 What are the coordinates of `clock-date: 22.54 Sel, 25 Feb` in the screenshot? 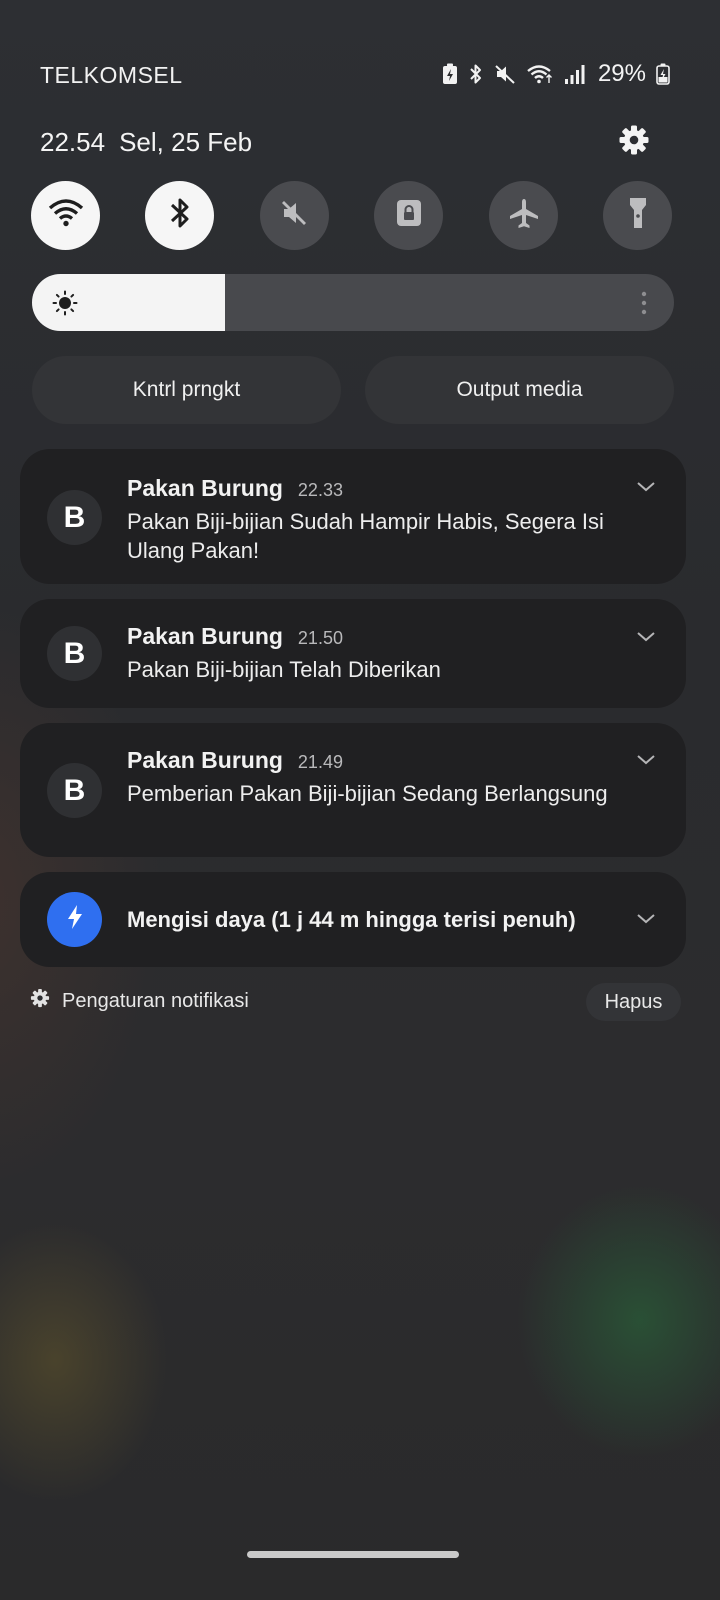 It's located at (146, 142).